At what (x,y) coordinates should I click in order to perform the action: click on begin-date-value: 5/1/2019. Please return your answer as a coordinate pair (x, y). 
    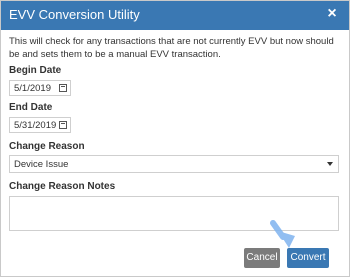
    Looking at the image, I should click on (32, 88).